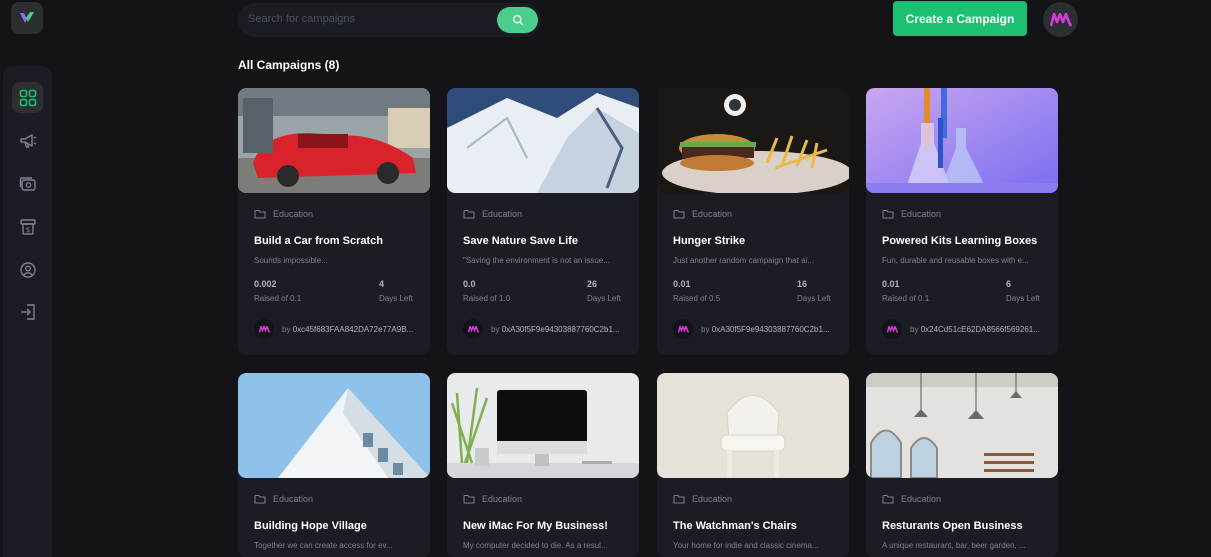  What do you see at coordinates (487, 298) in the screenshot?
I see `raised-label: Raised of 1.0` at bounding box center [487, 298].